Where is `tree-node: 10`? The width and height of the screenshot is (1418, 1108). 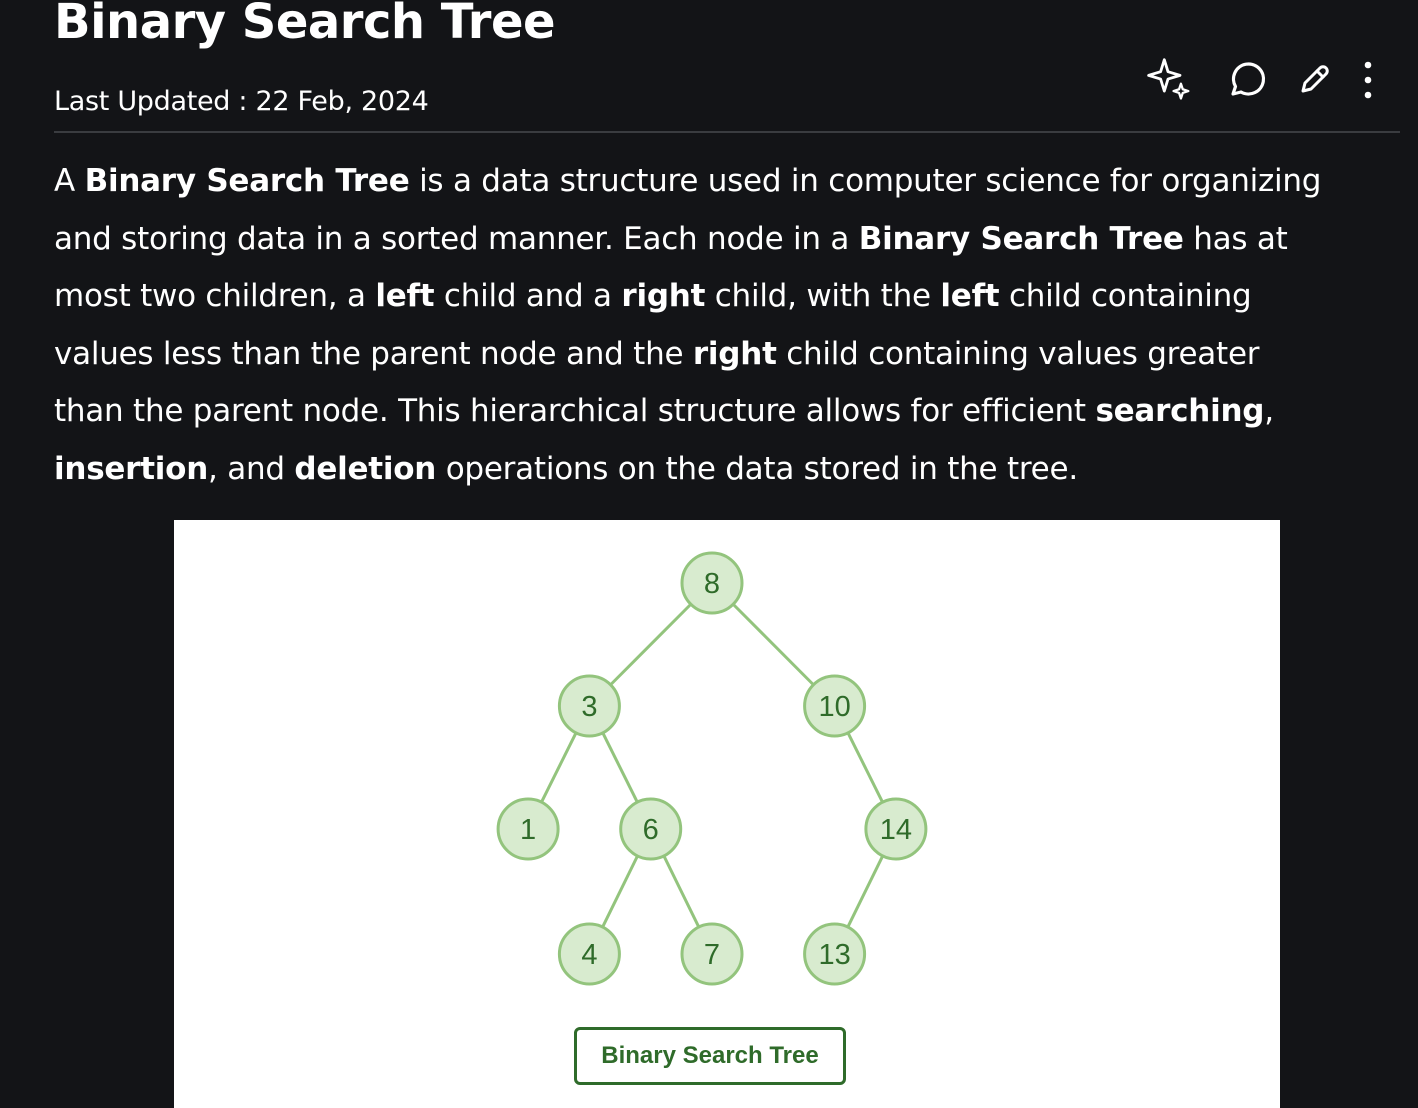 tree-node: 10 is located at coordinates (835, 706).